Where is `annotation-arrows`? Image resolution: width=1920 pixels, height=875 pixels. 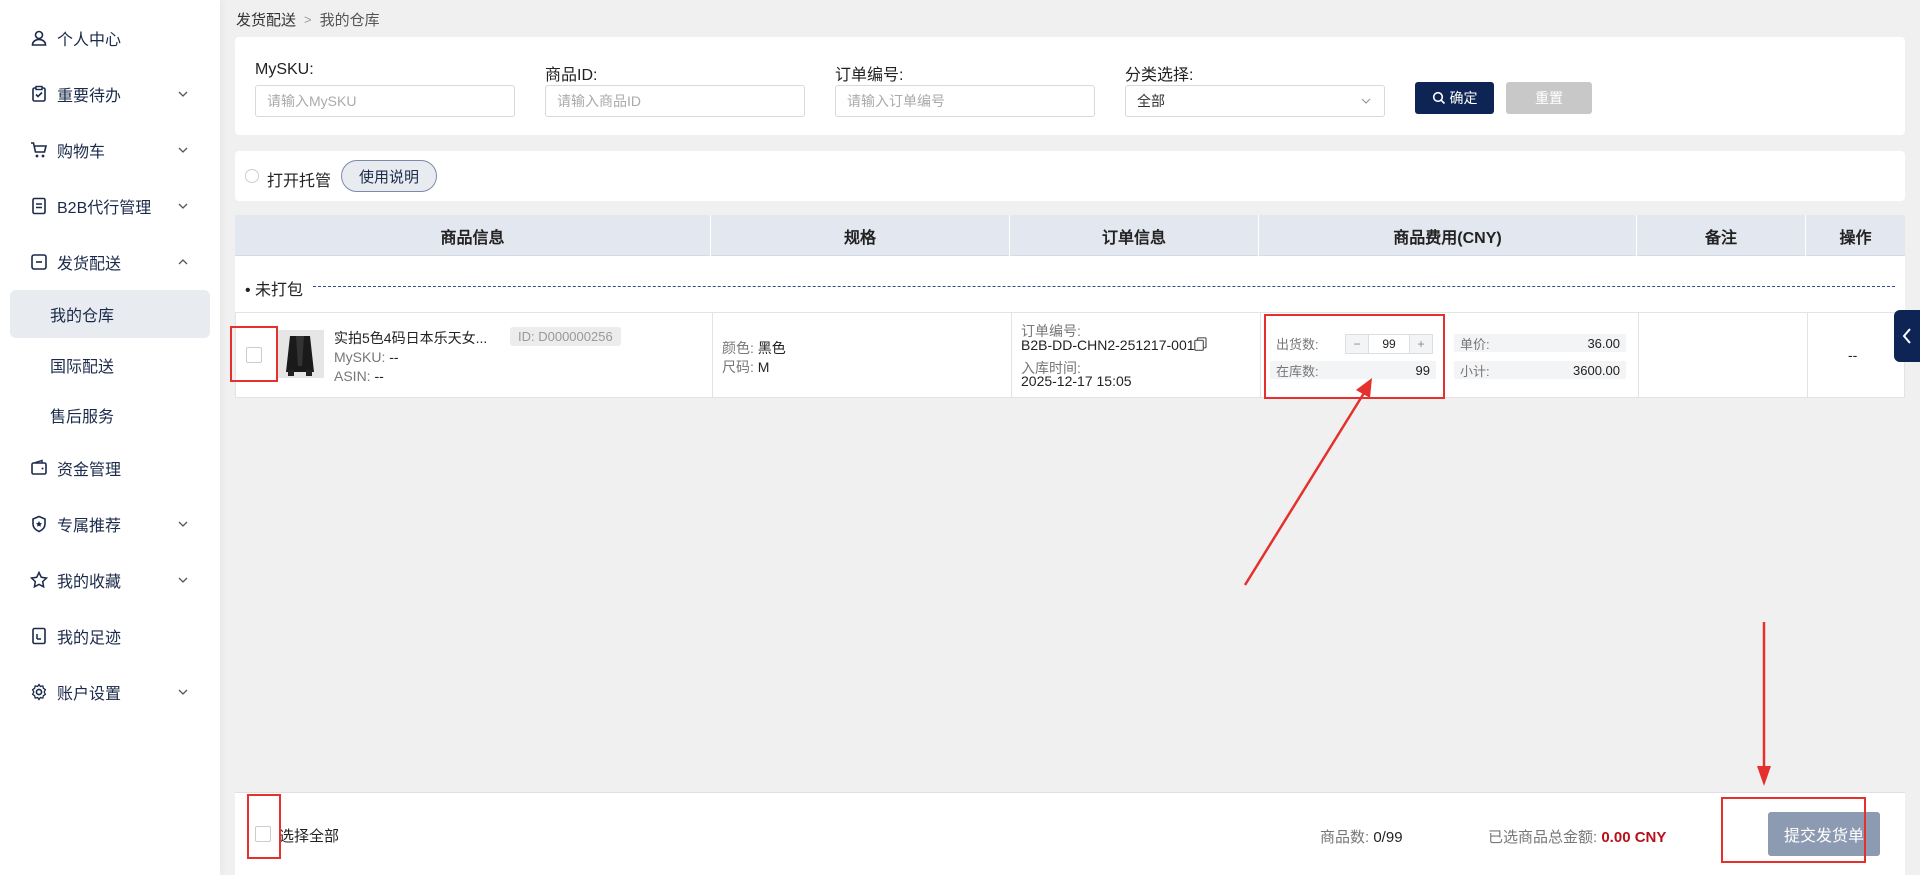
annotation-arrows is located at coordinates (1507, 582).